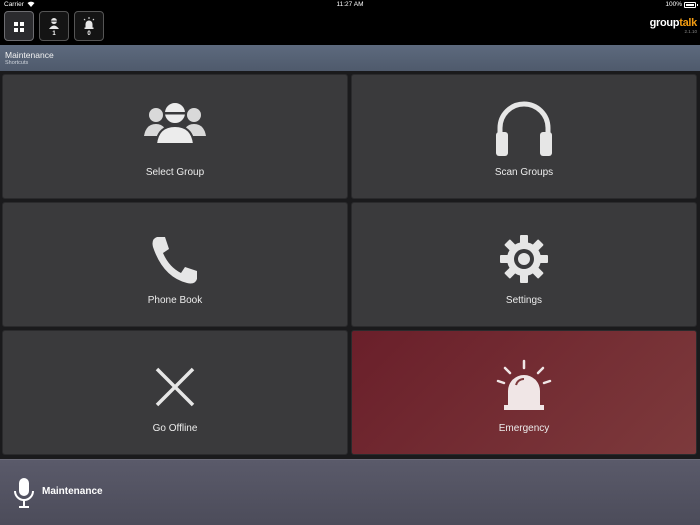  What do you see at coordinates (72, 491) in the screenshot?
I see `push-to-talk-label: Maintenance` at bounding box center [72, 491].